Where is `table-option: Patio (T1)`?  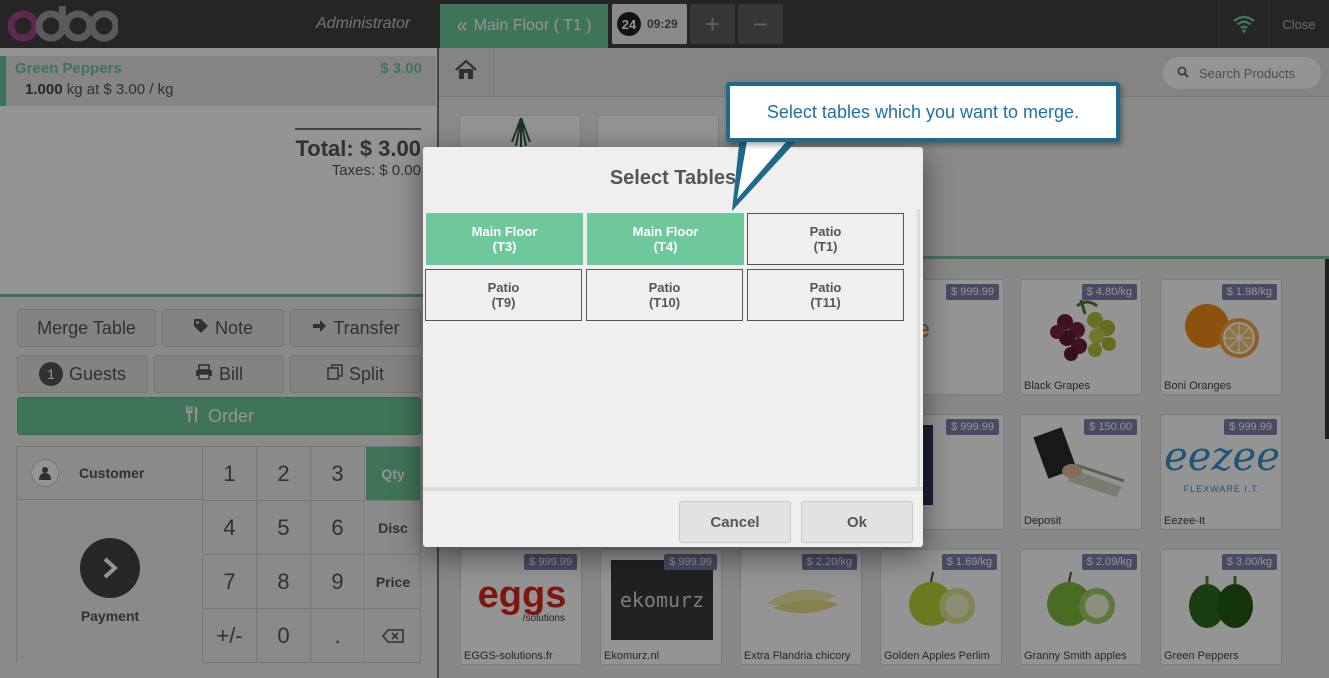 table-option: Patio (T1) is located at coordinates (825, 239).